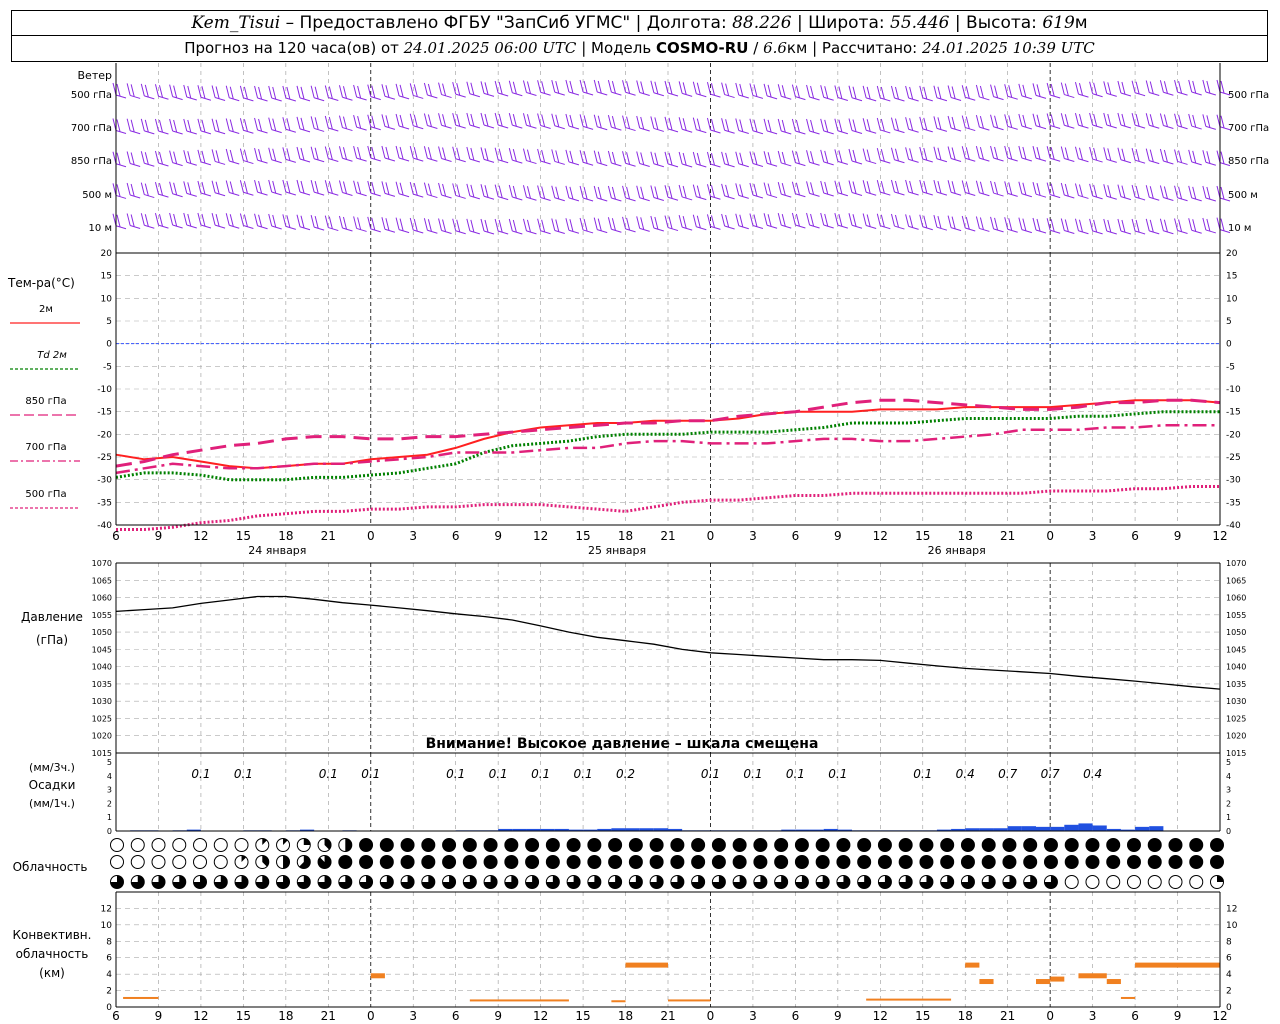  Describe the element at coordinates (1050, 536) in the screenshot. I see `time-tick-label: 0` at that location.